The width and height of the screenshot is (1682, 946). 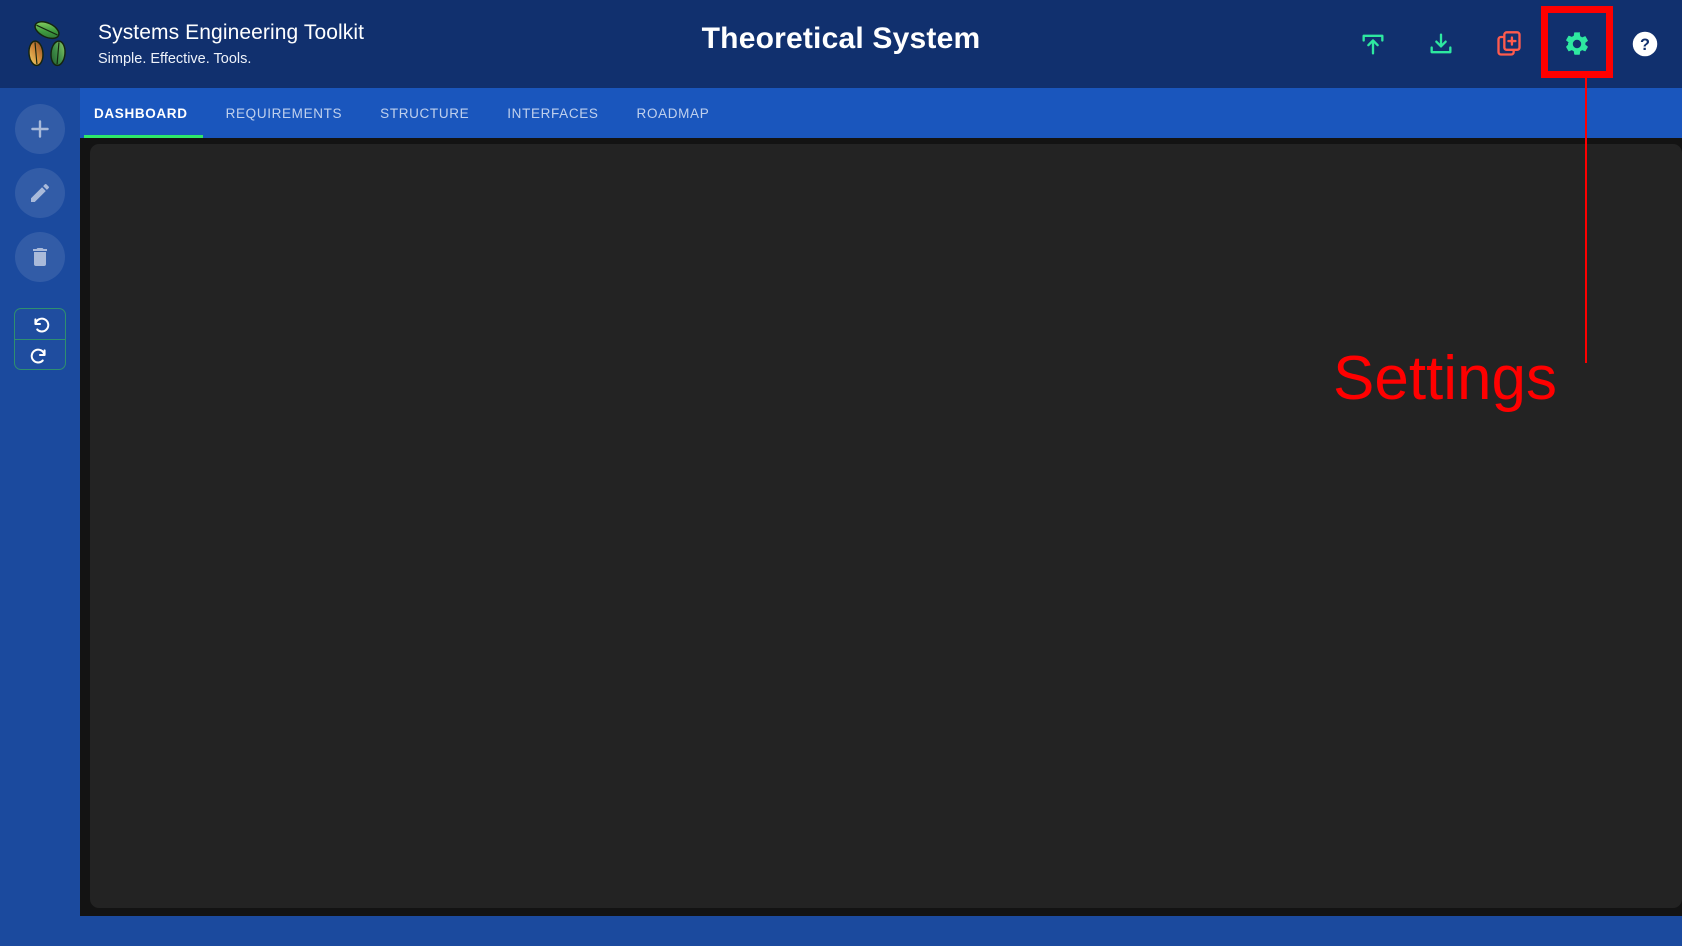 I want to click on gear-icon, so click(x=1577, y=44).